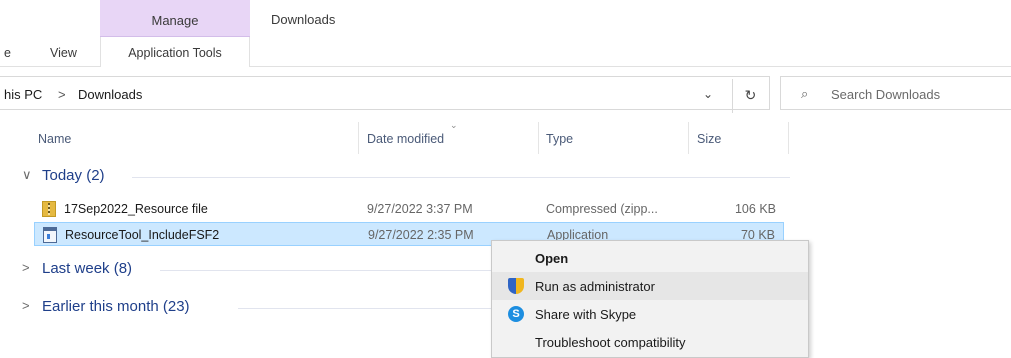 The width and height of the screenshot is (1011, 358). I want to click on search-icon: ⌕, so click(805, 93).